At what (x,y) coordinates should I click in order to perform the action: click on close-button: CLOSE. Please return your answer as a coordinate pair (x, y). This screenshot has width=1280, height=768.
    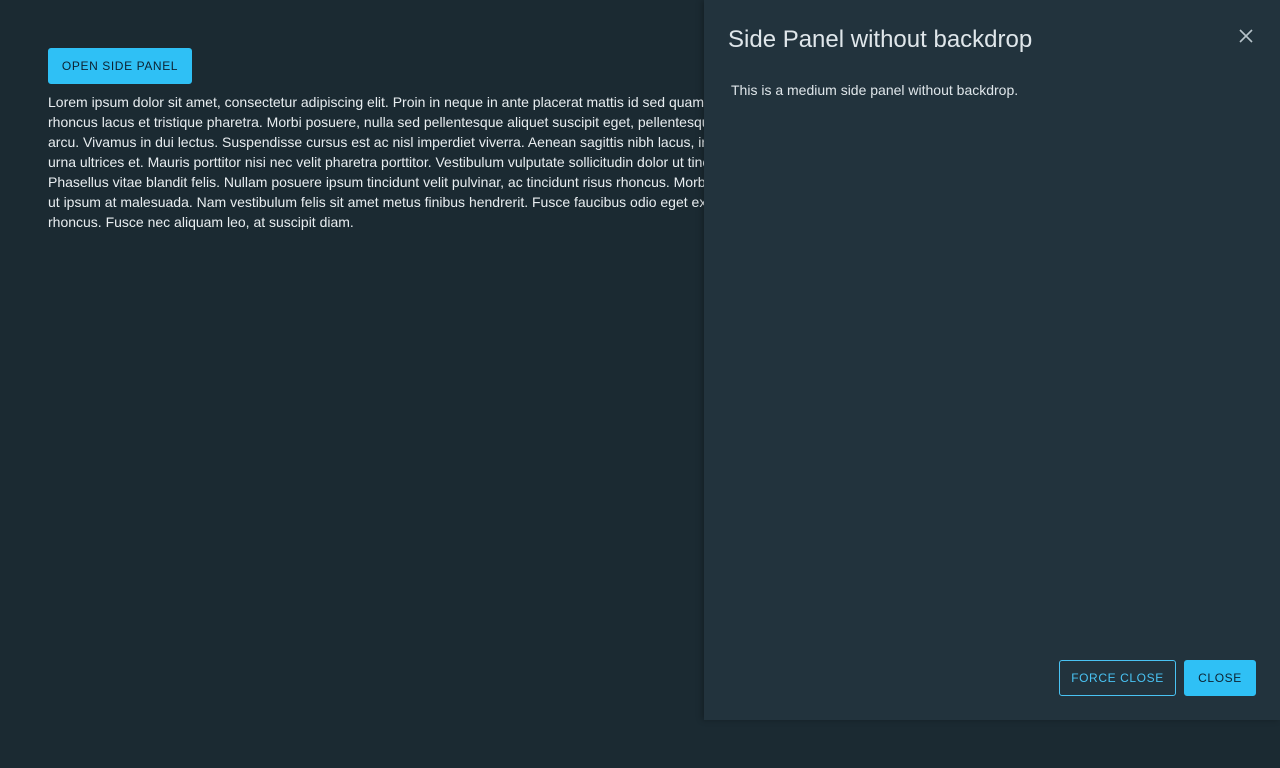
    Looking at the image, I should click on (1220, 678).